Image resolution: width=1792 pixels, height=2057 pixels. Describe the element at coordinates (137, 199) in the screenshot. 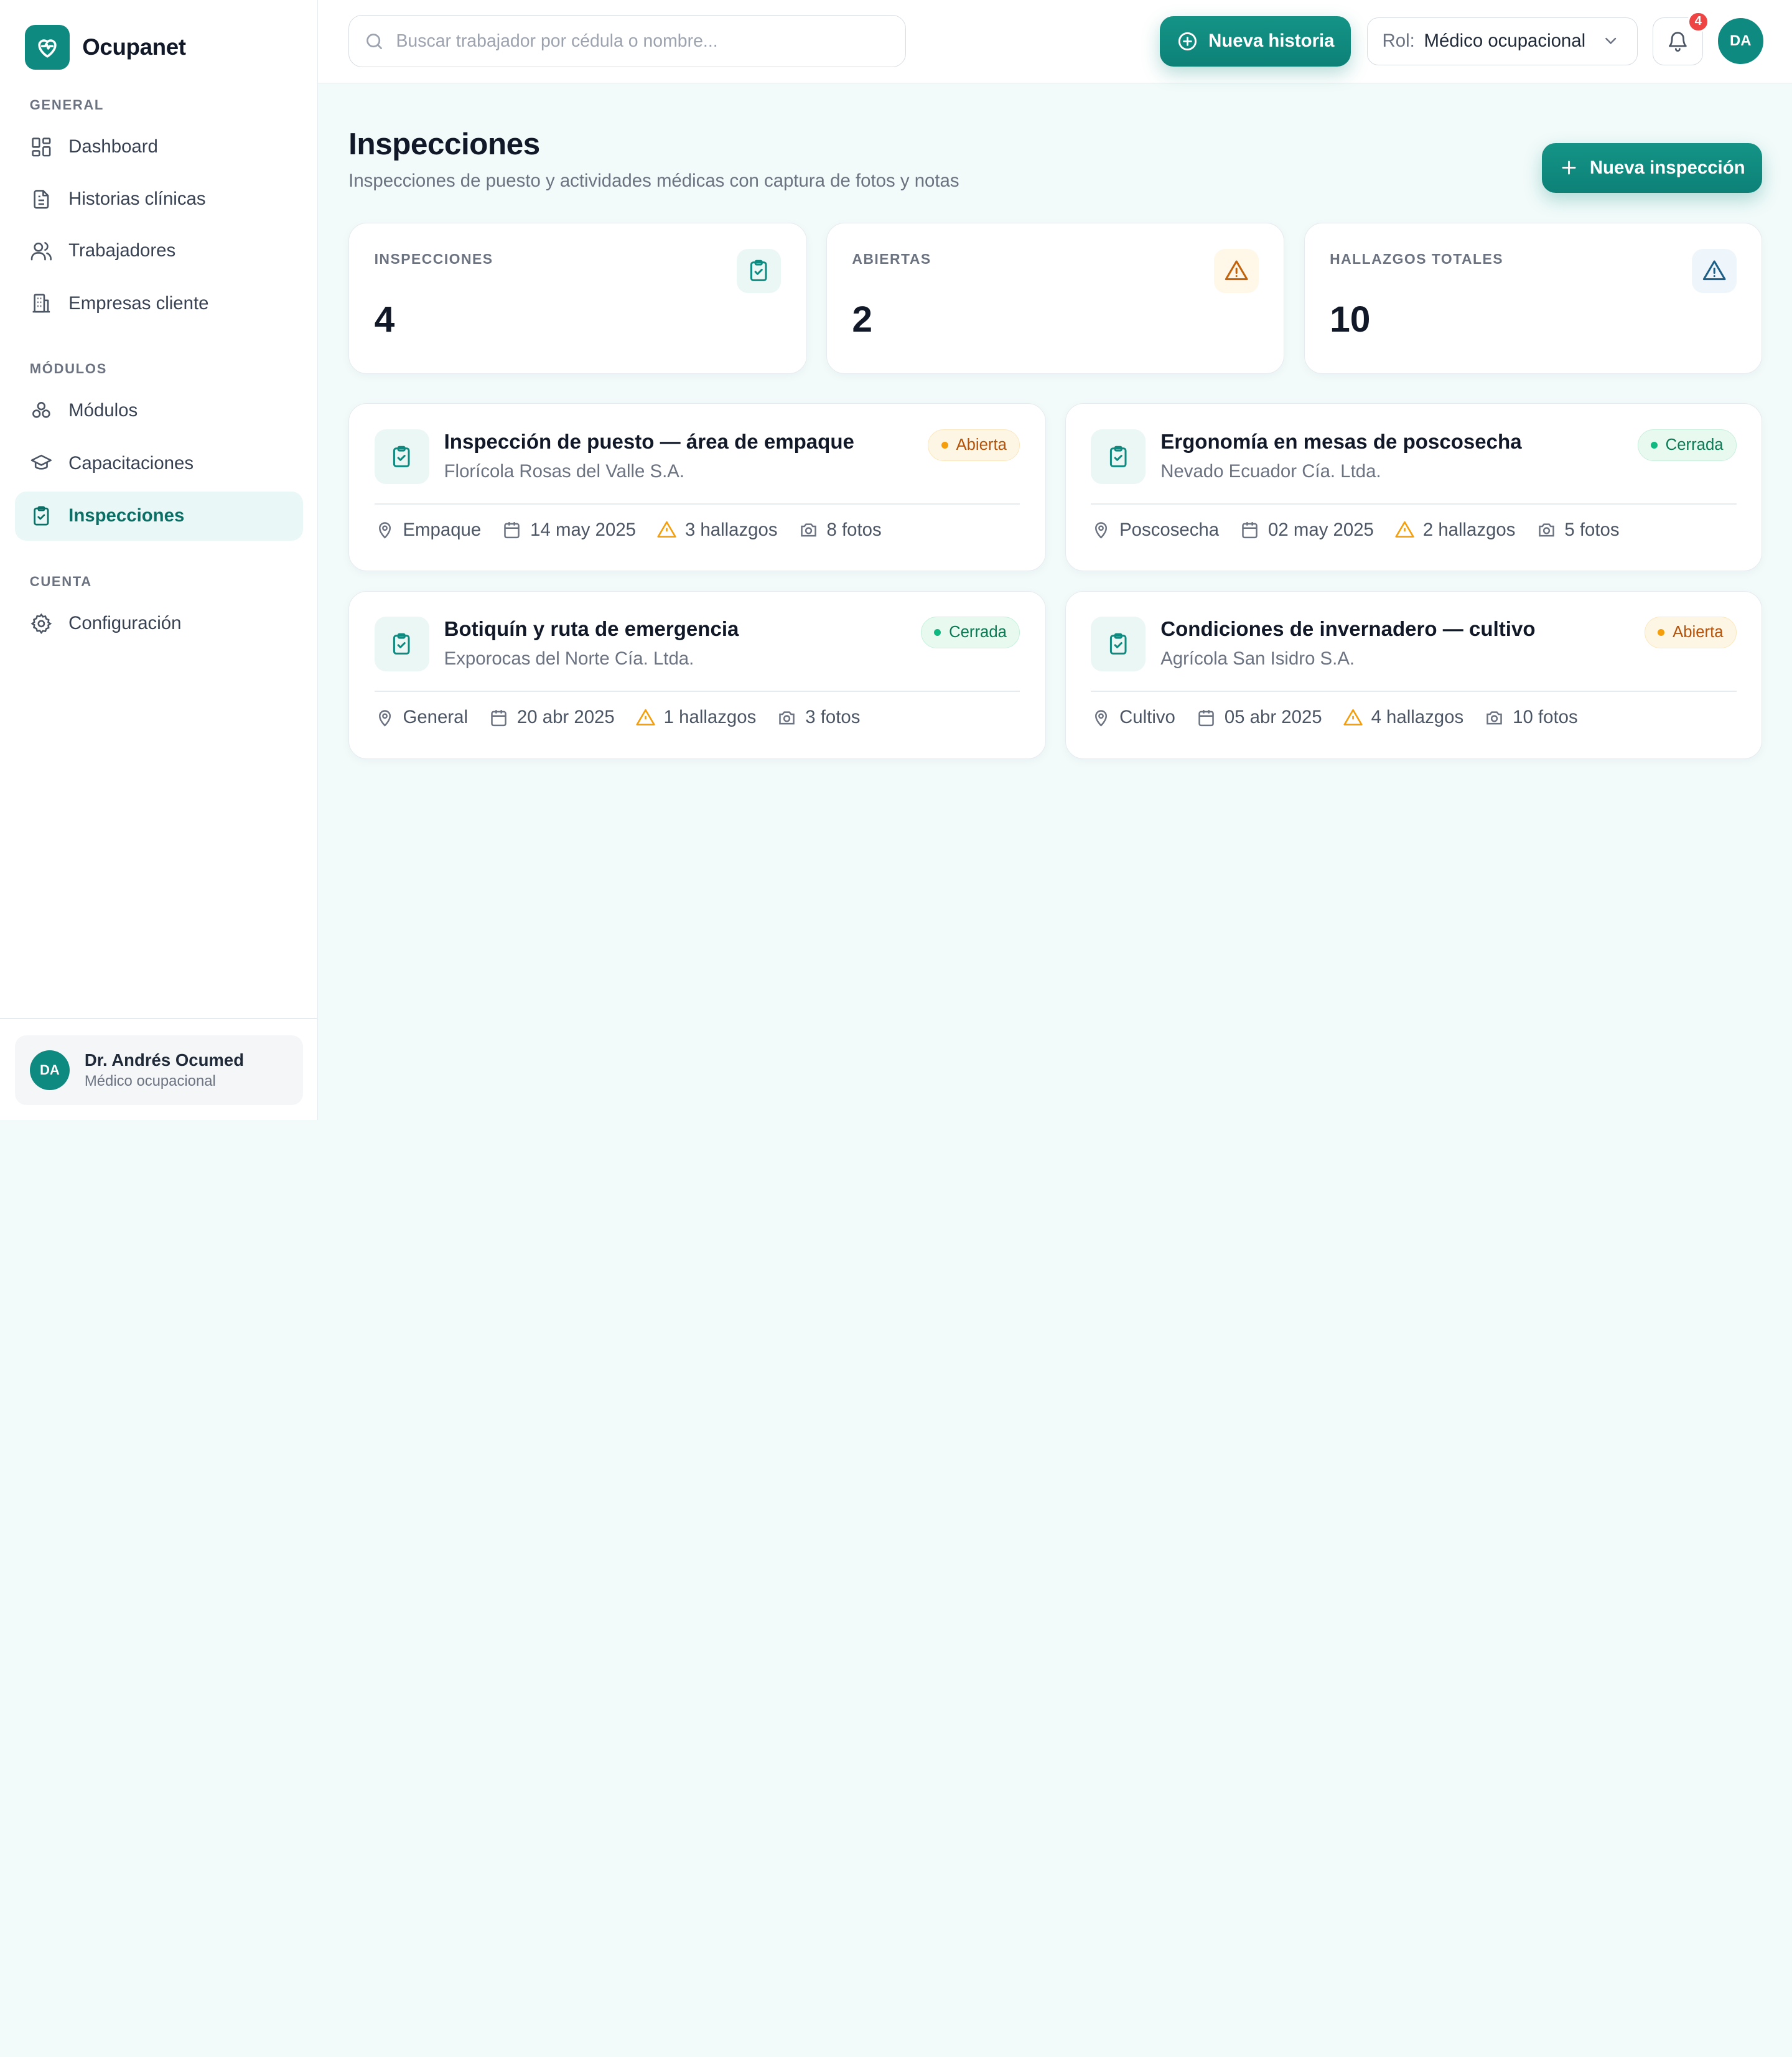

I see `sidebar-item-label: Historias clínicas` at that location.